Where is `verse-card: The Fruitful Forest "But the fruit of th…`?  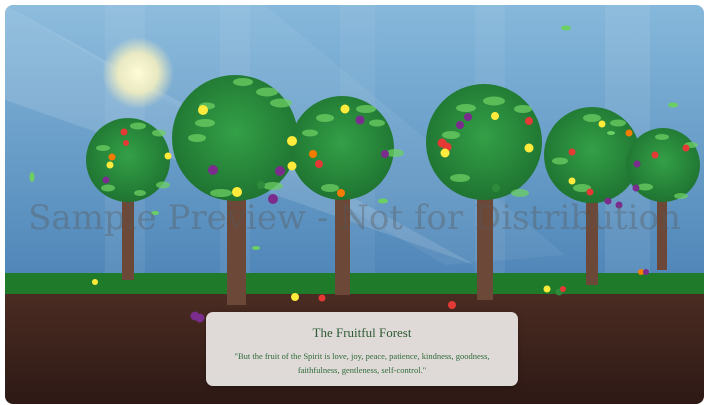
verse-card: The Fruitful Forest "But the fruit of th… is located at coordinates (362, 349).